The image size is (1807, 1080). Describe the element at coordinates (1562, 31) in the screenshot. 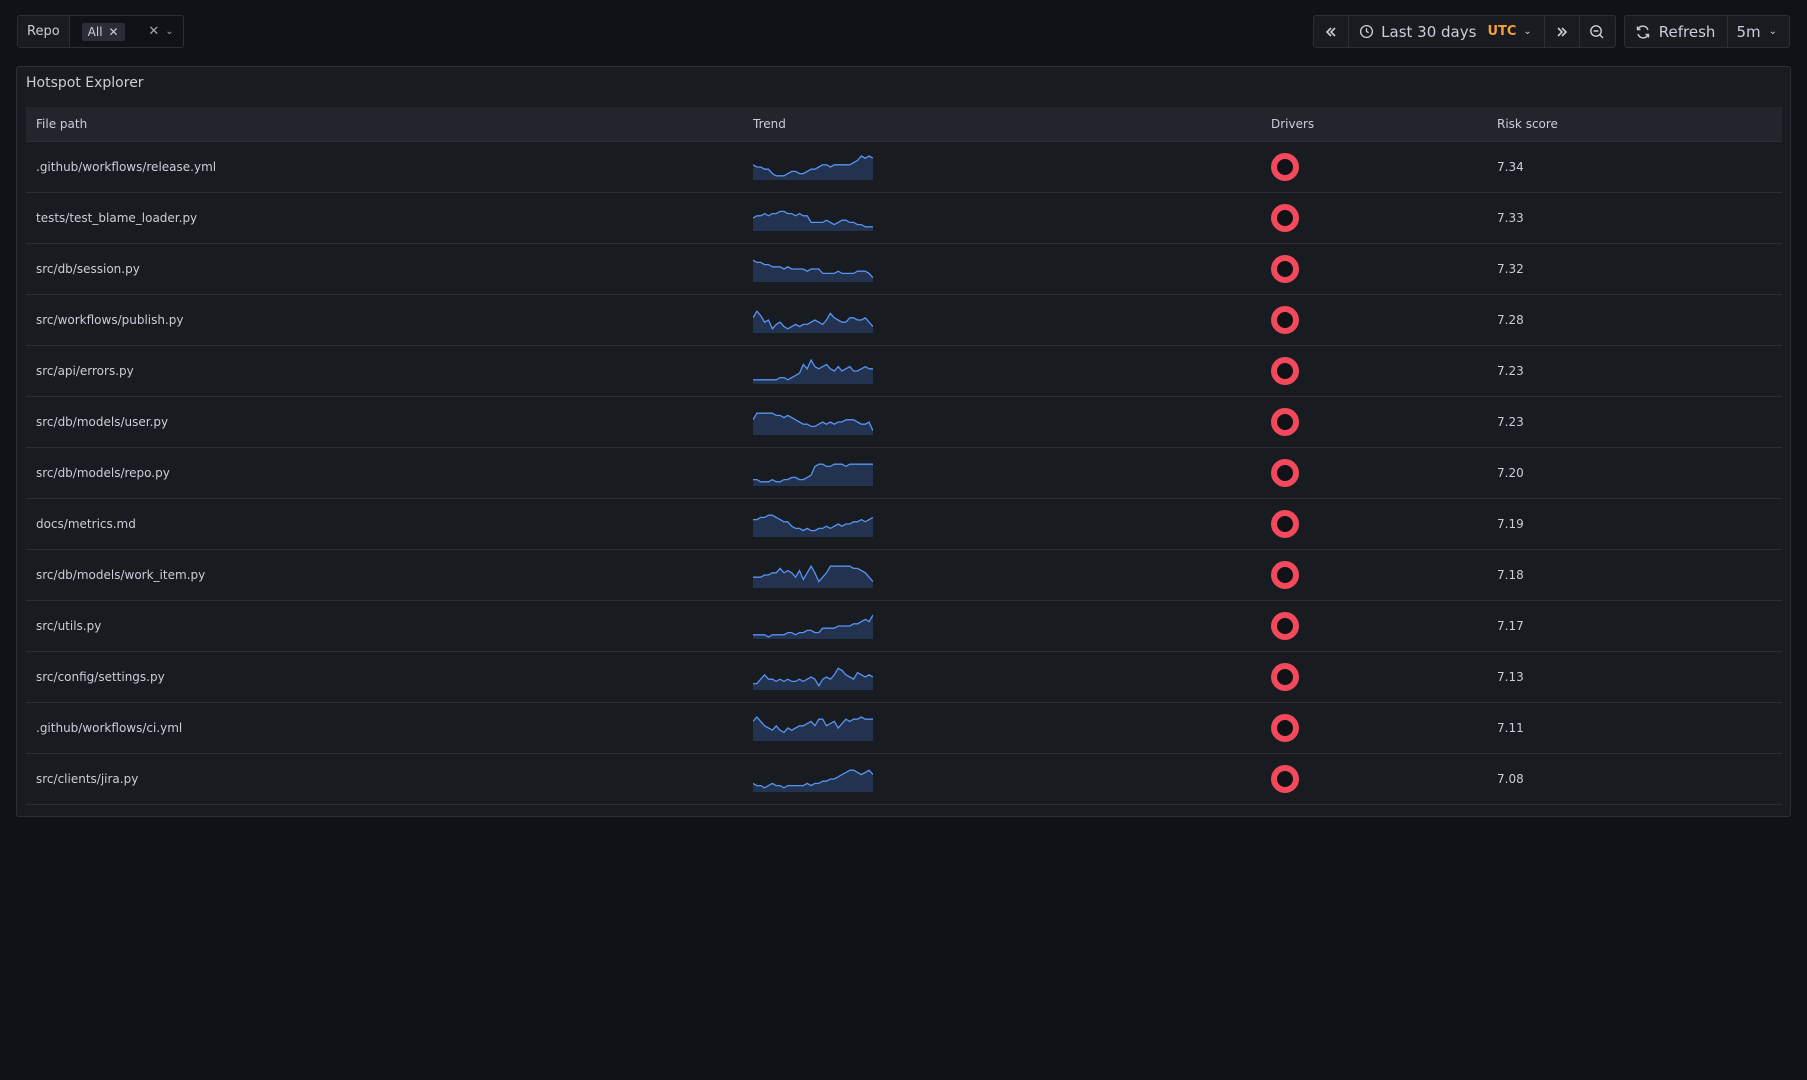

I see `time-shift-forward-button` at that location.